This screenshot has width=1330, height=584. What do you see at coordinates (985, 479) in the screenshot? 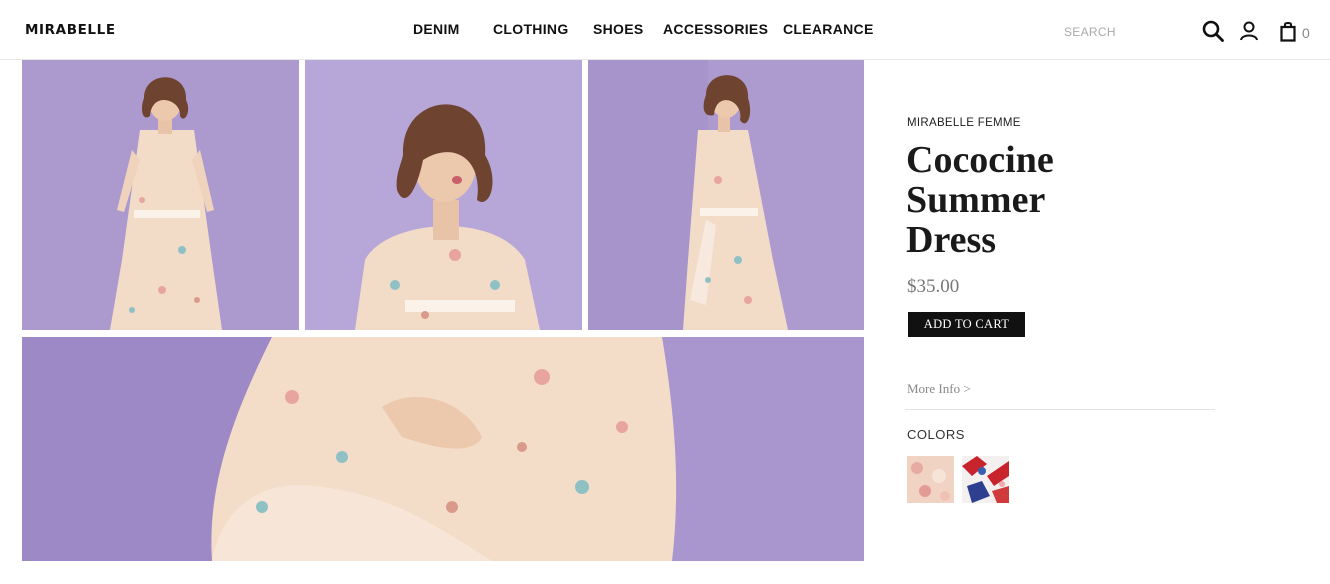
I see `color-swatch-red-blue-print` at bounding box center [985, 479].